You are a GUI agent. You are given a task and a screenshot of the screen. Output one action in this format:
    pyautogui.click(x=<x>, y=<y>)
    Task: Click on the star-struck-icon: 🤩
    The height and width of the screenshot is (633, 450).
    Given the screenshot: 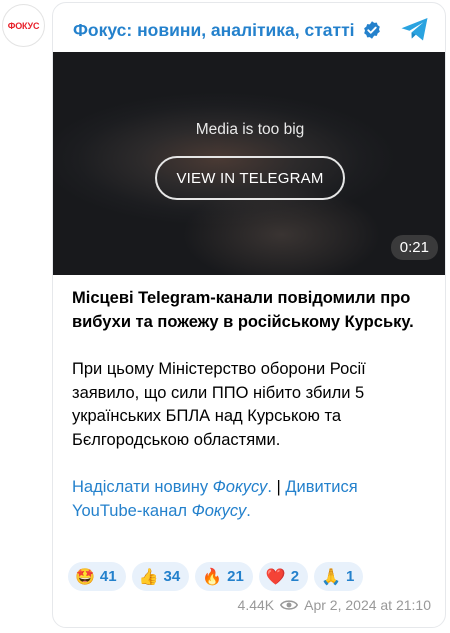 What is the action you would take?
    pyautogui.click(x=85, y=576)
    